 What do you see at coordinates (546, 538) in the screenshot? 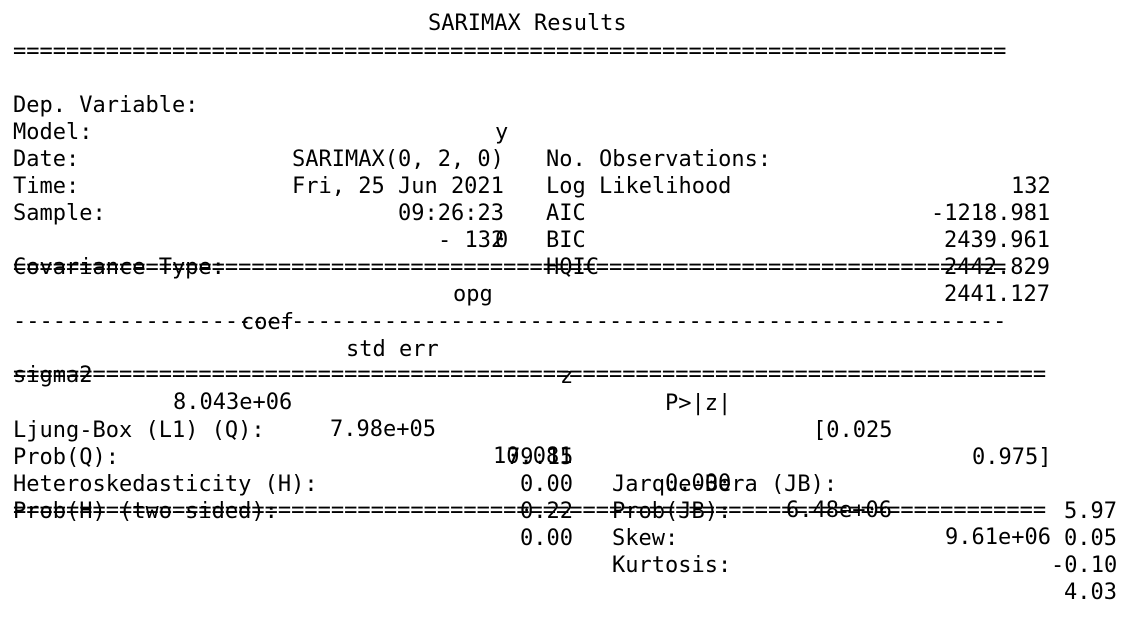
I see `prob-h-value: 0.00` at bounding box center [546, 538].